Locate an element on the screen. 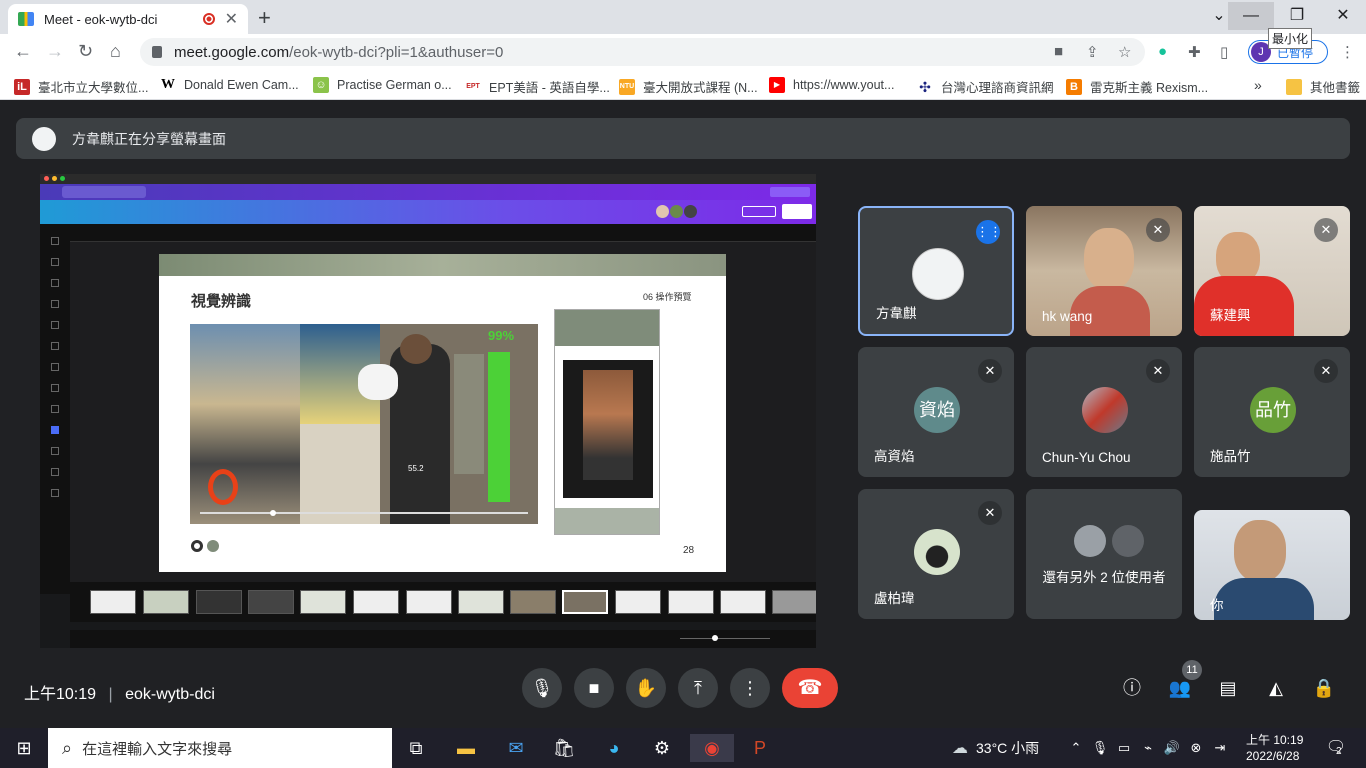 Image resolution: width=1366 pixels, height=768 pixels. bookmarks-more-icon: » is located at coordinates (1258, 85).